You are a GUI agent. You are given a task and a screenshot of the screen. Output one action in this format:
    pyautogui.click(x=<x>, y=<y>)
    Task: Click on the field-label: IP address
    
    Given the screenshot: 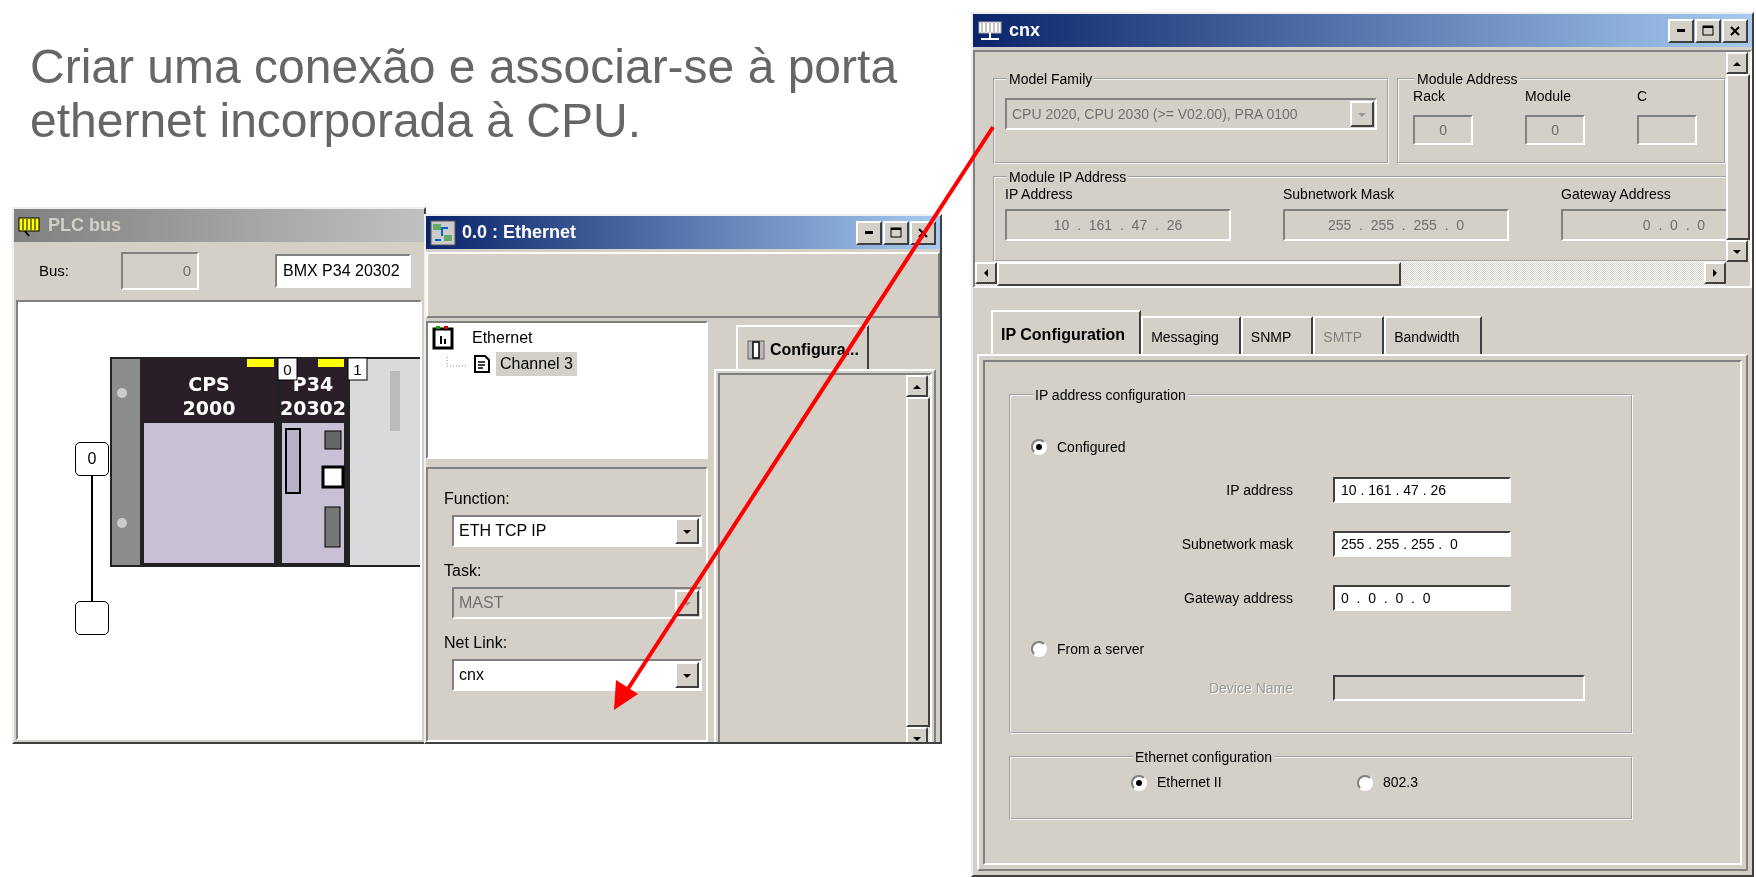 What is the action you would take?
    pyautogui.click(x=1259, y=490)
    